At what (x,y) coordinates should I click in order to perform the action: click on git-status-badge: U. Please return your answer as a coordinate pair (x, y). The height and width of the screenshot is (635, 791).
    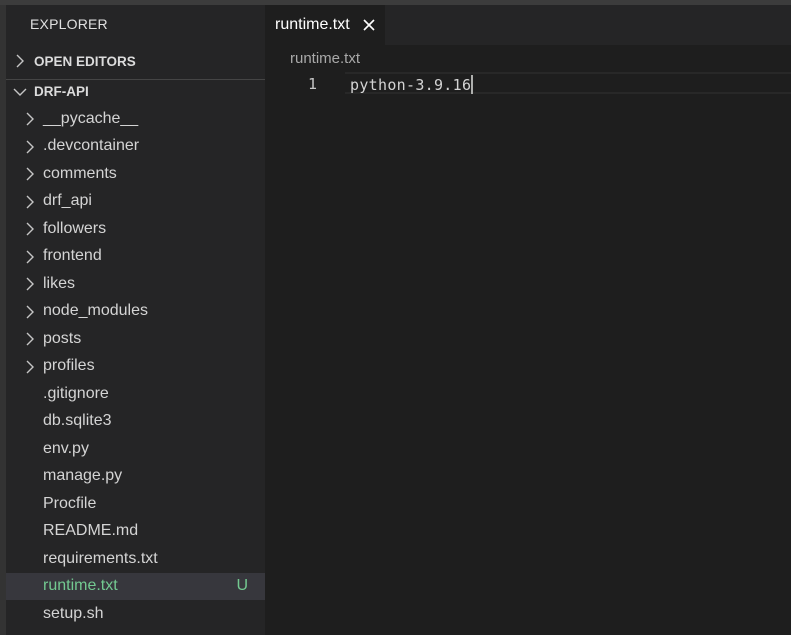
    Looking at the image, I should click on (242, 586).